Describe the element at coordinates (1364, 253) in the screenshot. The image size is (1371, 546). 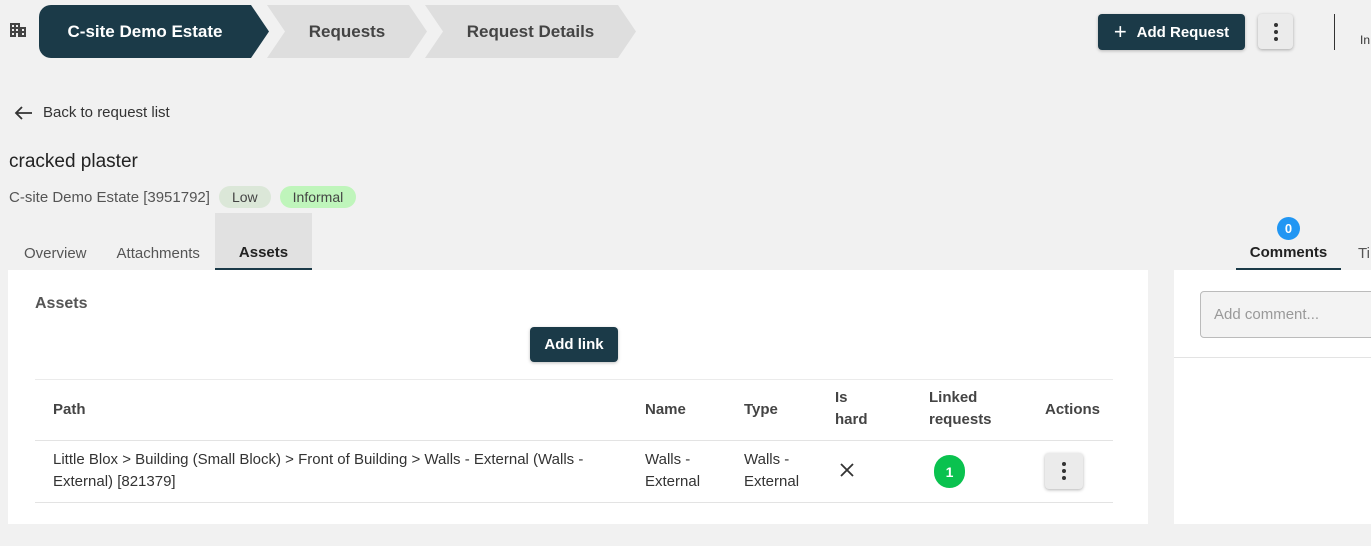
I see `tab-timeline: Ti` at that location.